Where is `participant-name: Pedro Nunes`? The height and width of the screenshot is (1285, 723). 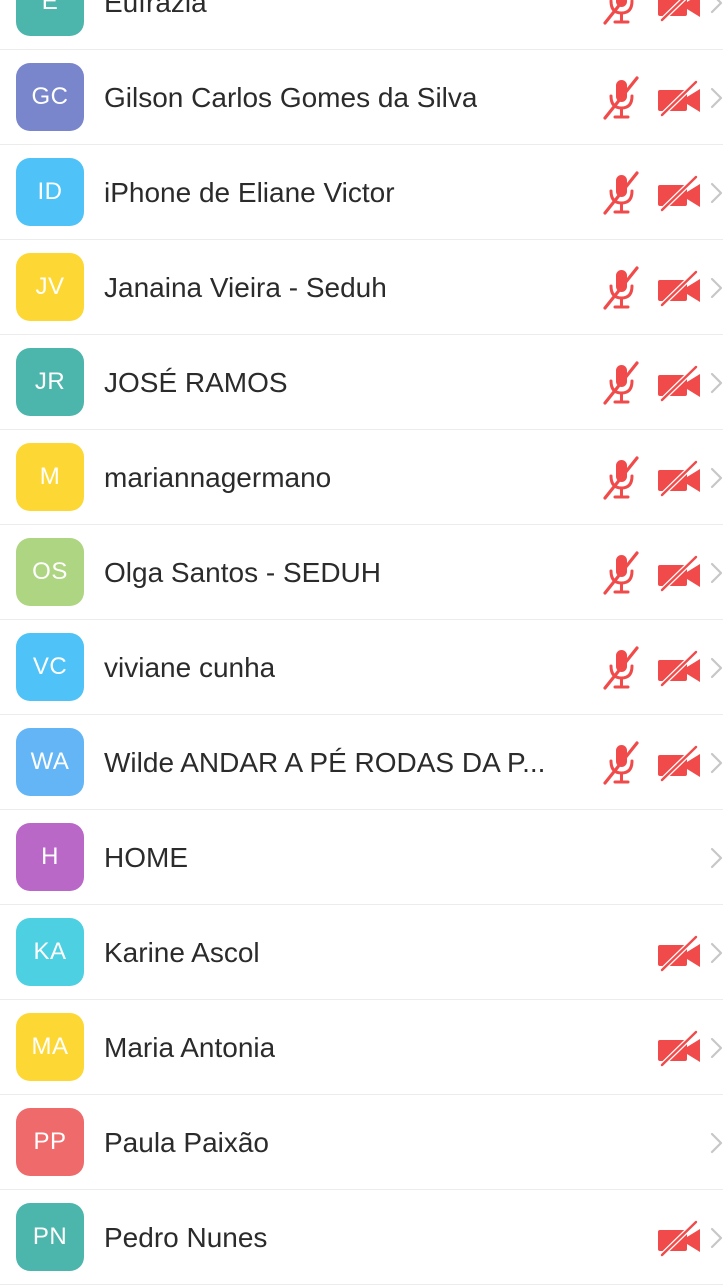 participant-name: Pedro Nunes is located at coordinates (186, 1237).